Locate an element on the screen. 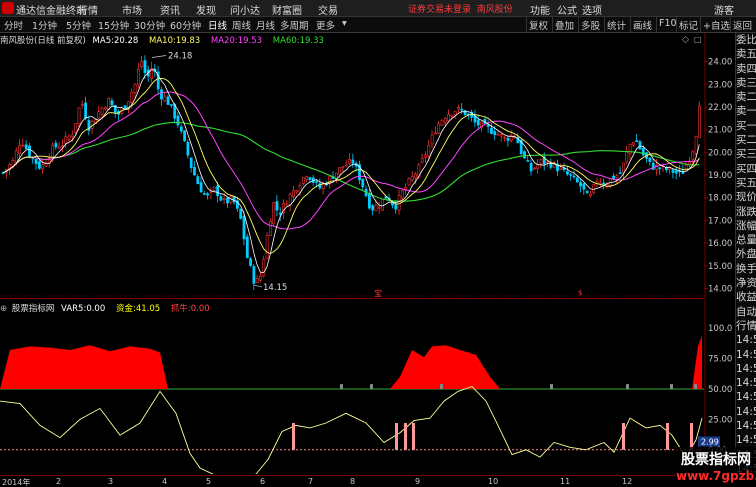  tab-fenshi: 分时 is located at coordinates (13, 25).